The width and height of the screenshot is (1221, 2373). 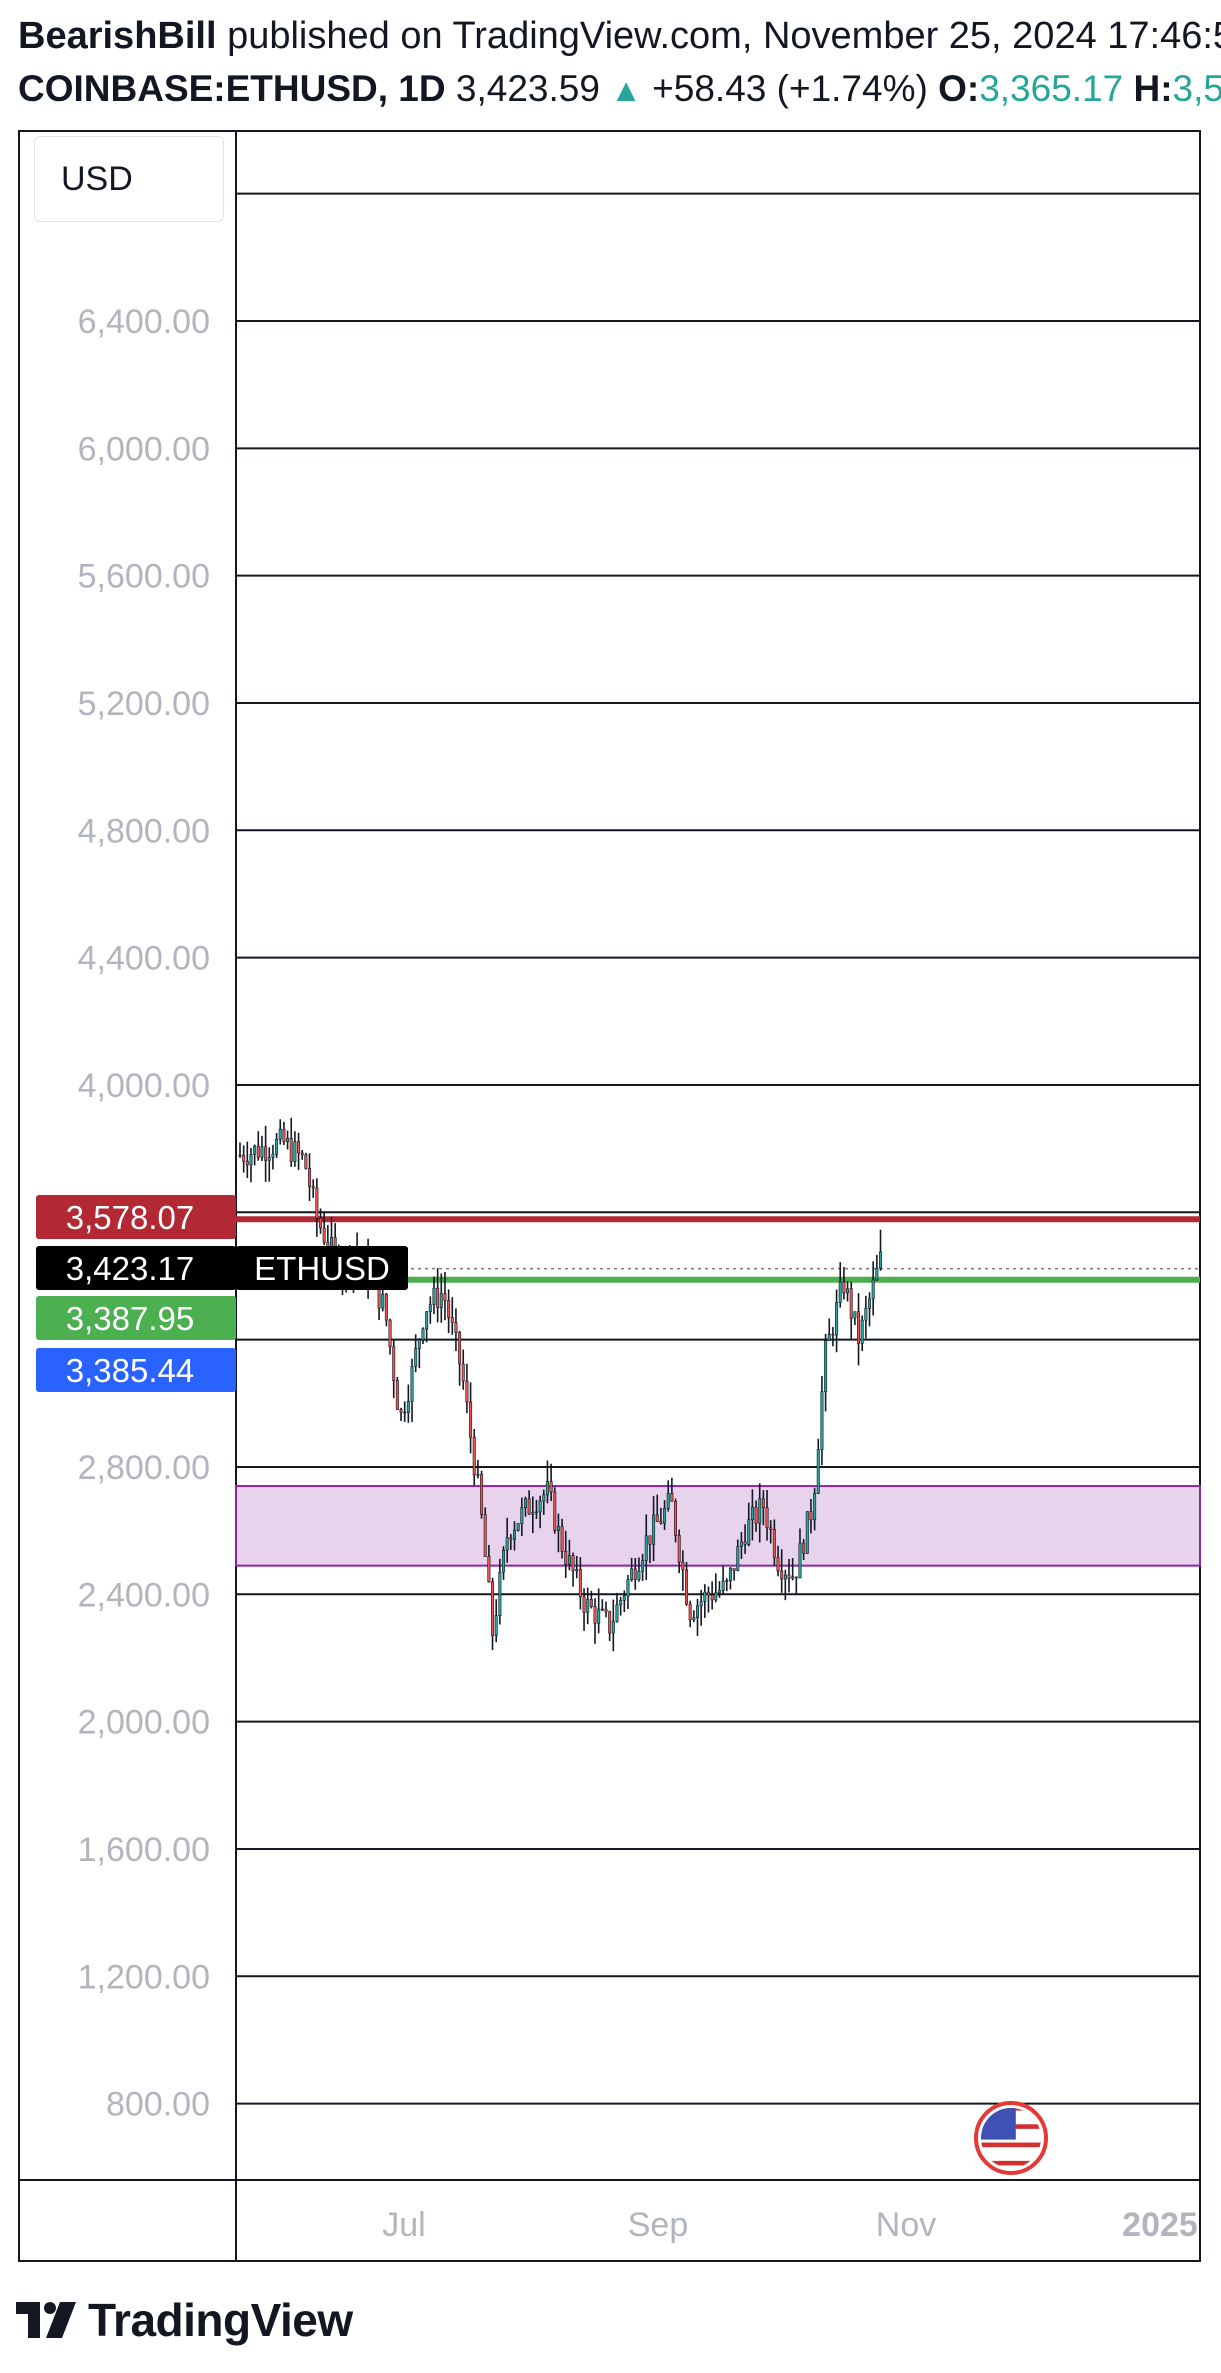 I want to click on currency-button: USD, so click(x=129, y=179).